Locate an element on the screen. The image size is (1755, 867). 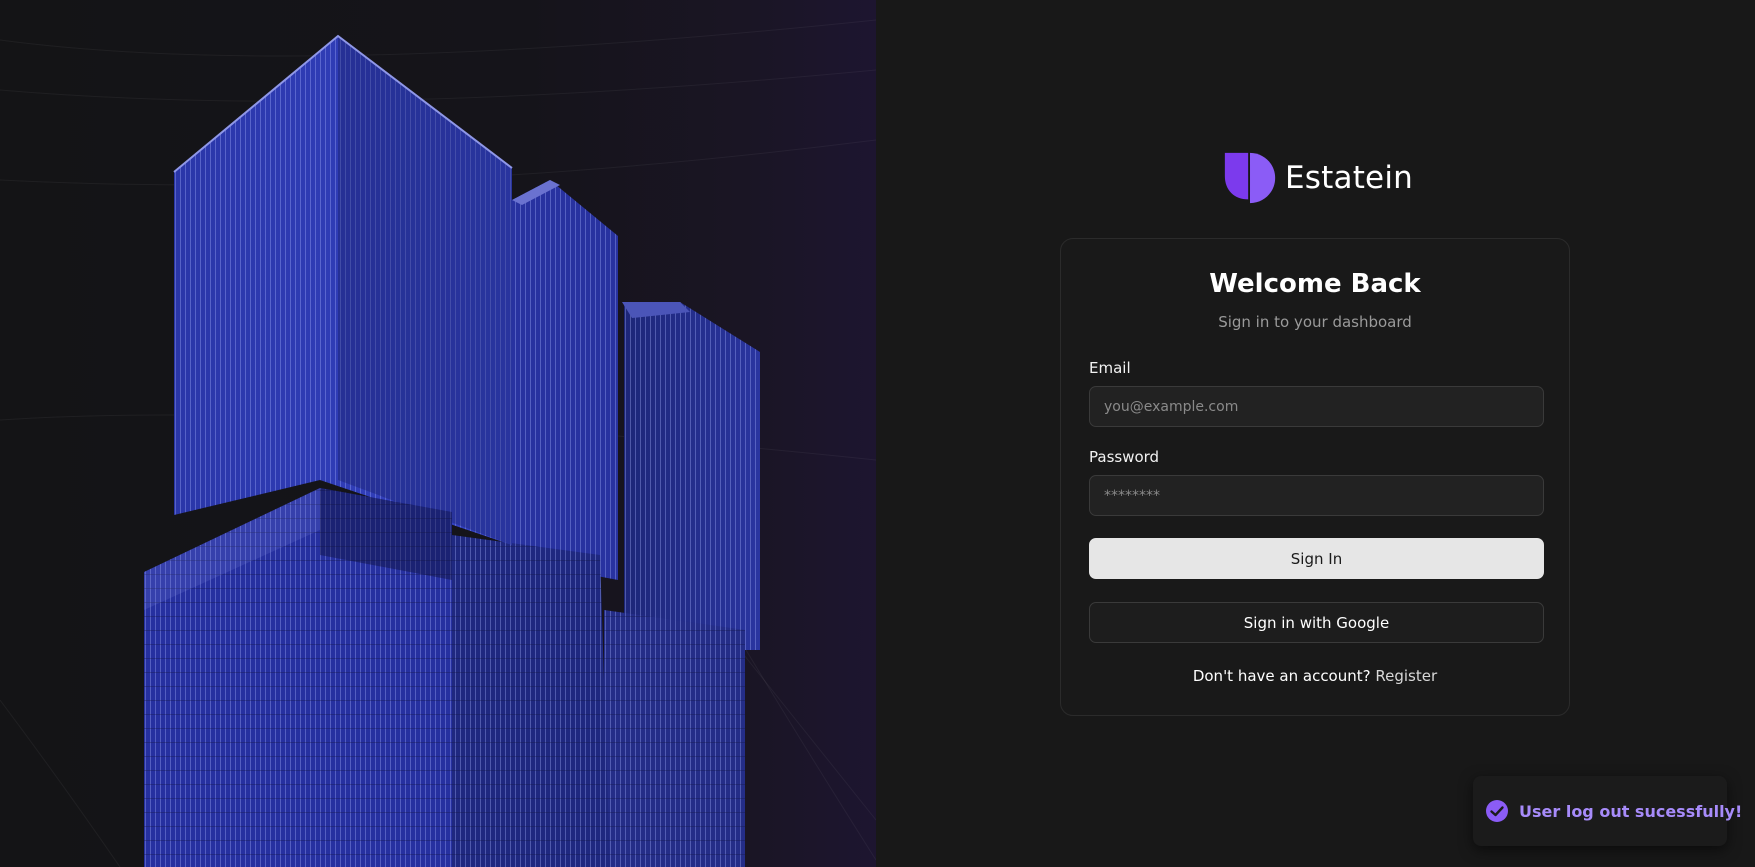
check-circle-icon is located at coordinates (1497, 811).